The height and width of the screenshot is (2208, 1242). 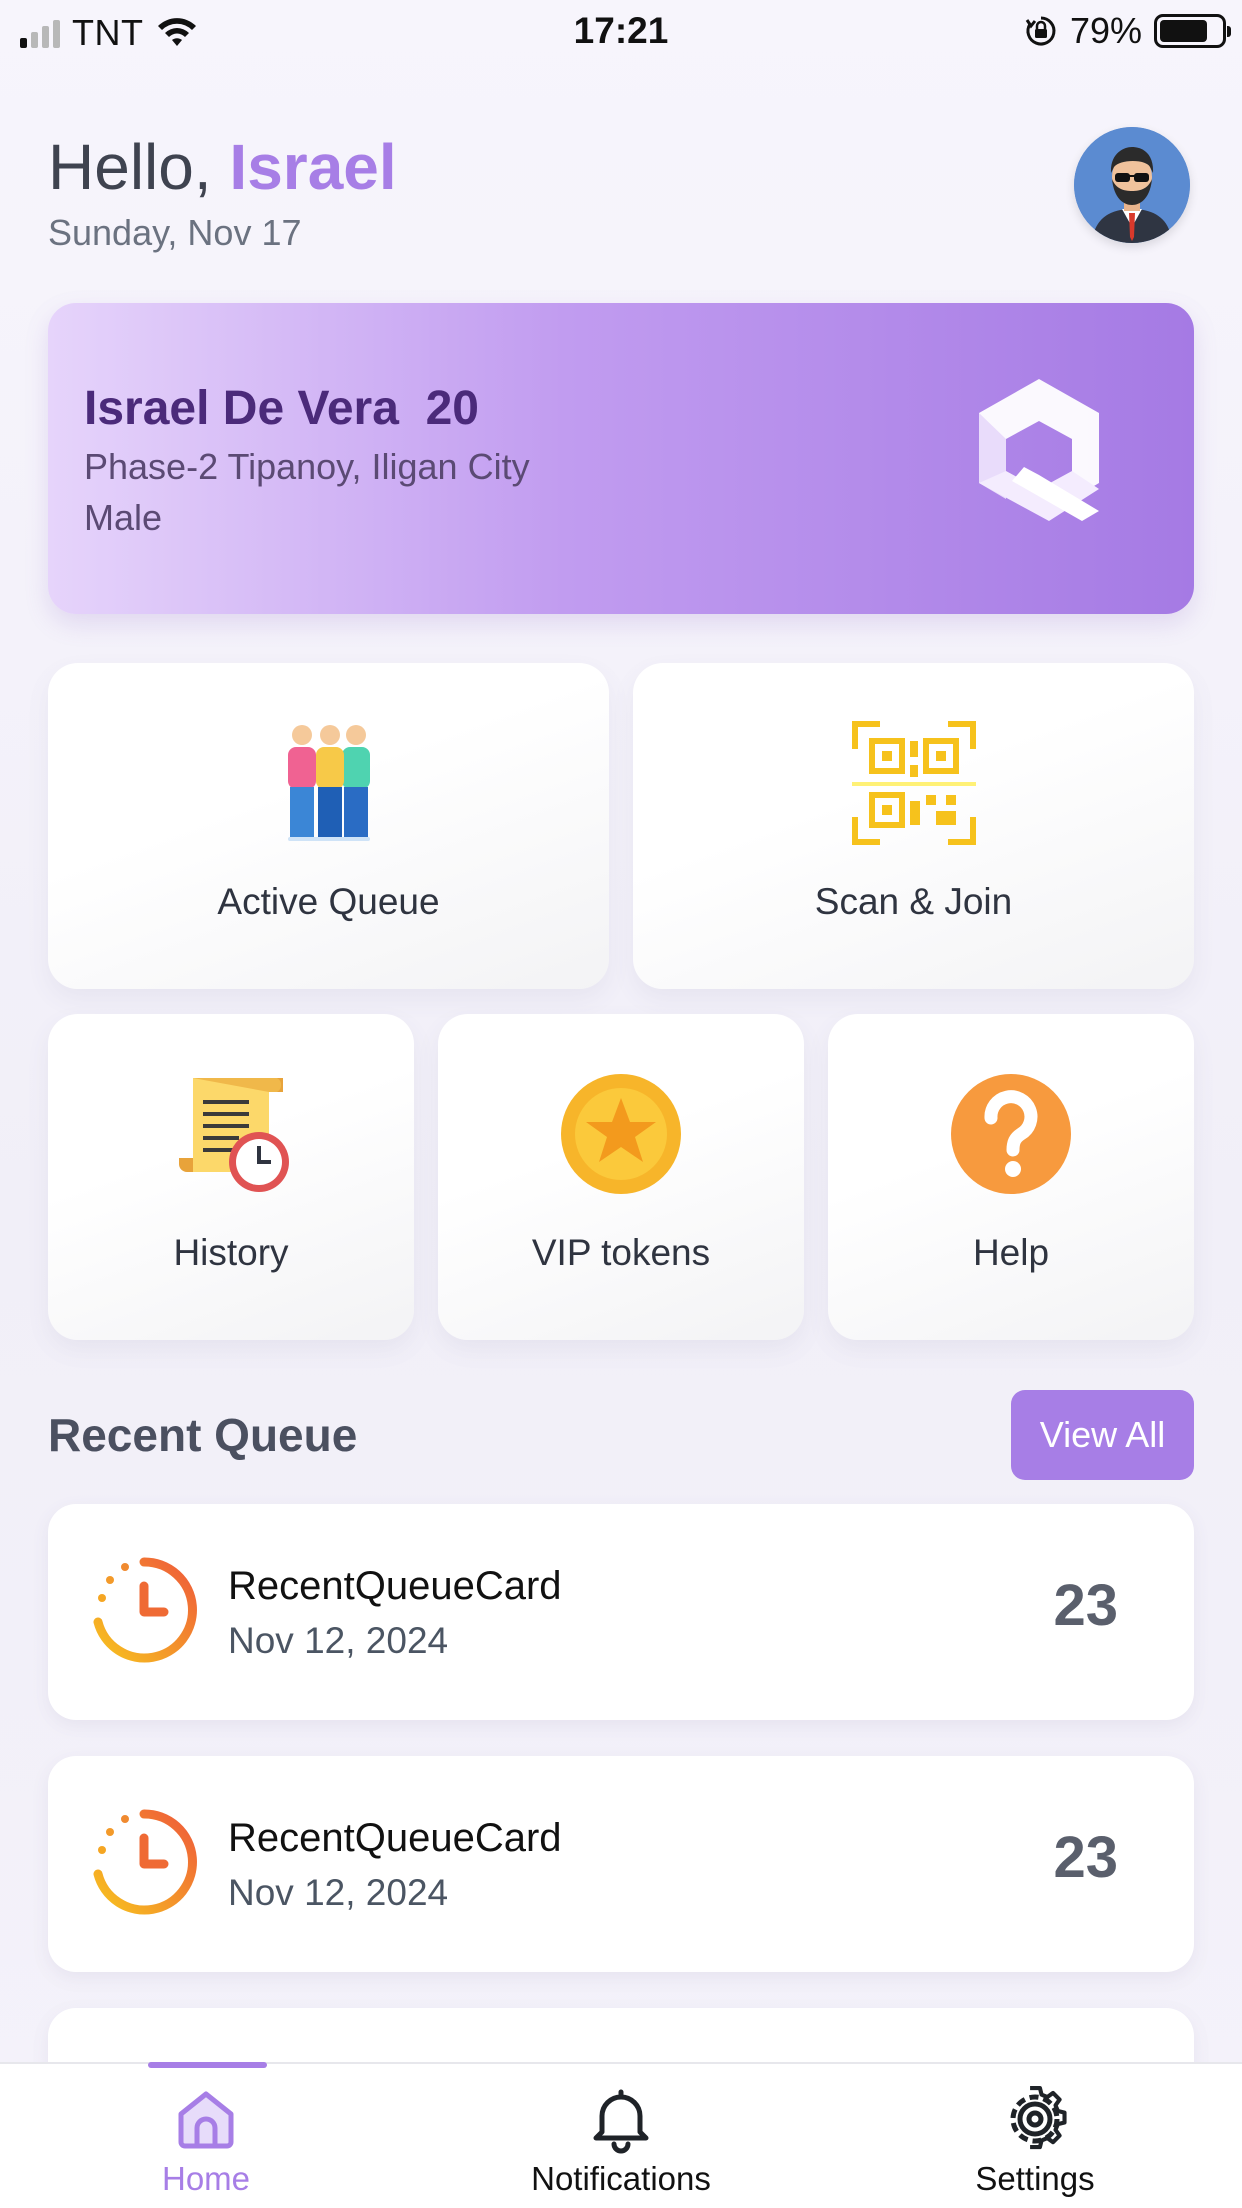 I want to click on bottom-navigation: Home Notifications Settings, so click(x=621, y=2135).